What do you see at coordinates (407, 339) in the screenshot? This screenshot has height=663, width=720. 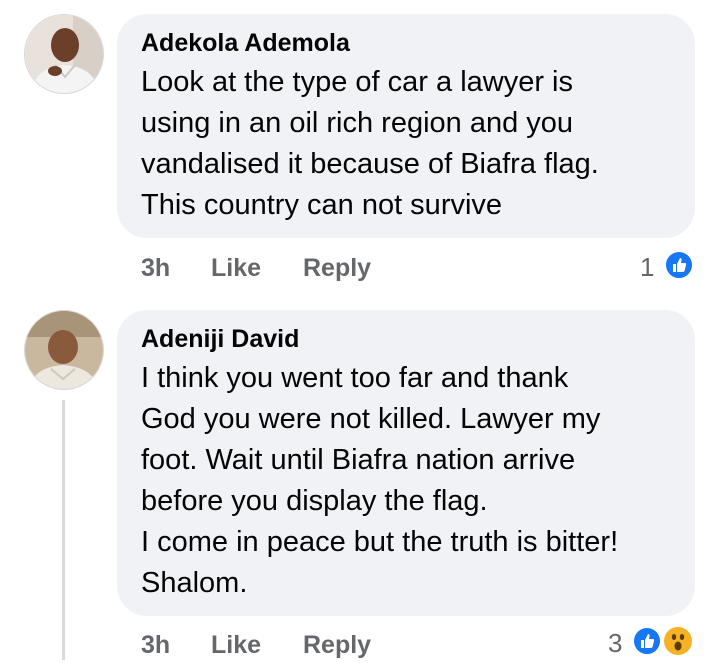 I see `comment-author: Adeniji David` at bounding box center [407, 339].